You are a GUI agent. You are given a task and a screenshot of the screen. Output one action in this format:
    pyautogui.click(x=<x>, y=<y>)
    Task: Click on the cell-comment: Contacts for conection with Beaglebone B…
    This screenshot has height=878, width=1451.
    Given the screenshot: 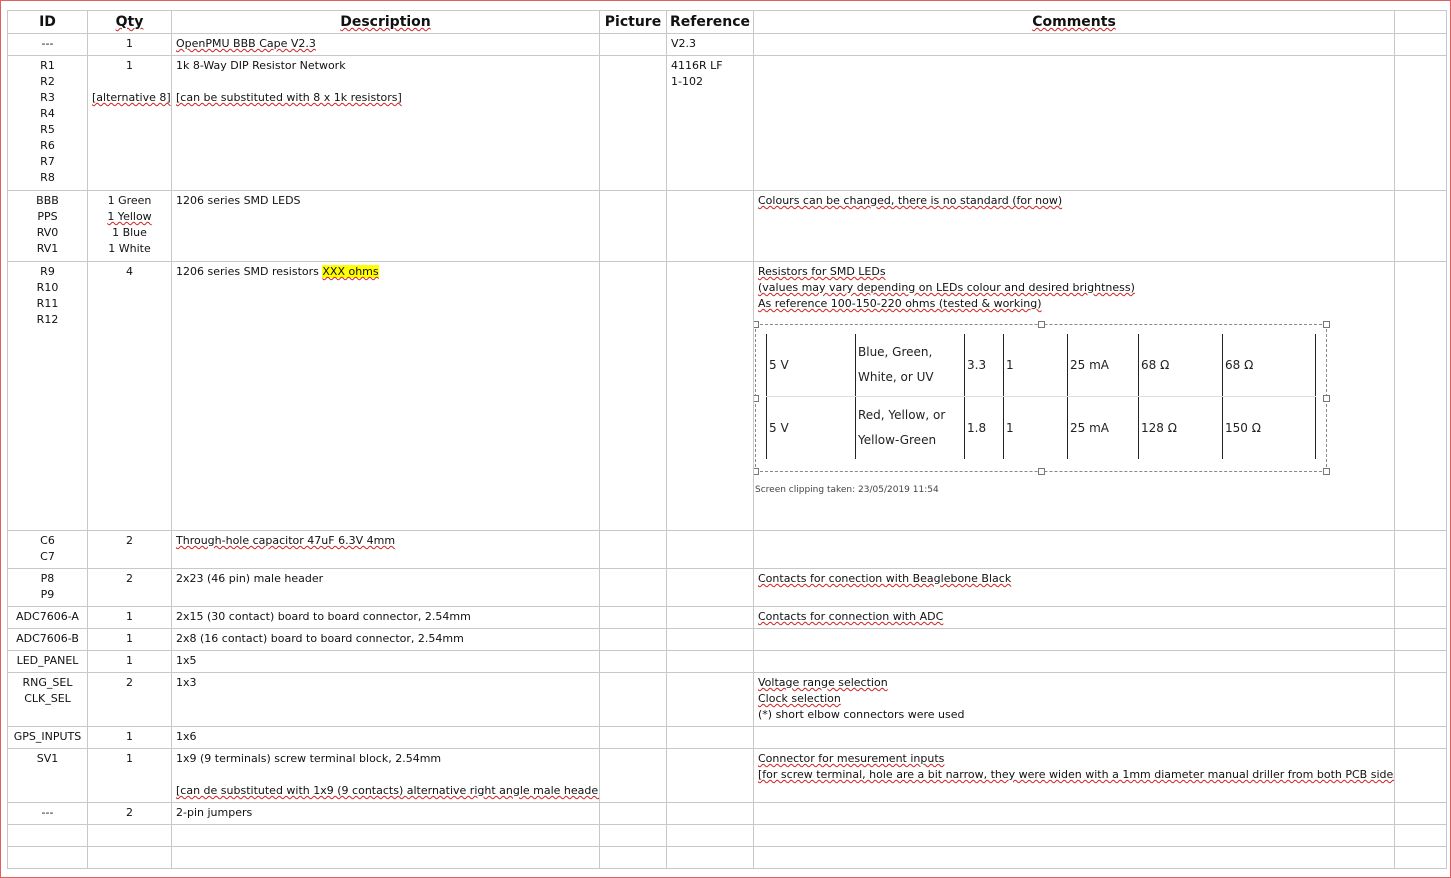 What is the action you would take?
    pyautogui.click(x=1074, y=587)
    